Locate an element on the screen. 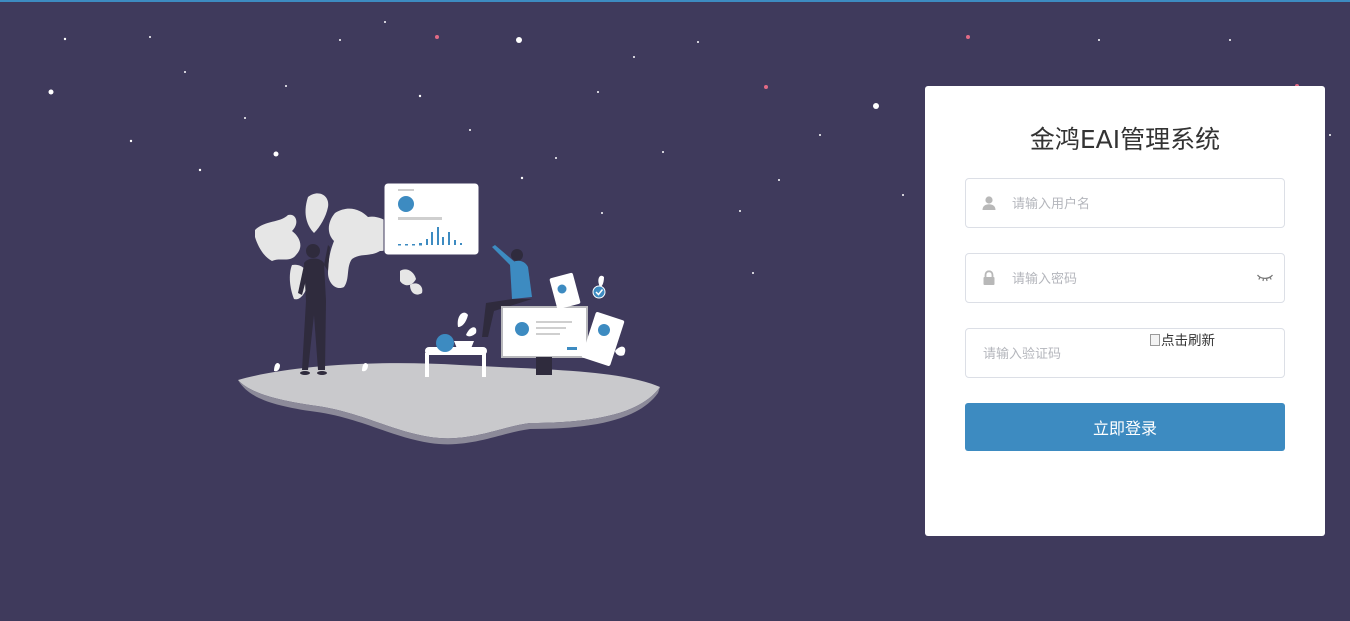 This screenshot has height=621, width=1350. user-icon is located at coordinates (989, 203).